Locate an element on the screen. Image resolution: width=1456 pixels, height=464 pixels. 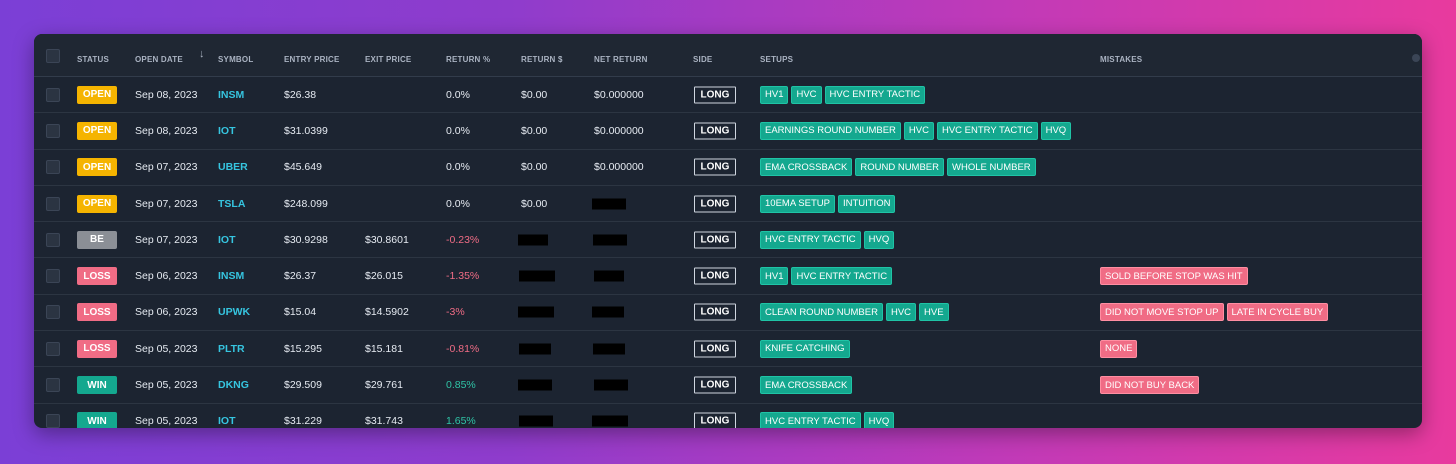
status-badge: OPEN is located at coordinates (97, 130).